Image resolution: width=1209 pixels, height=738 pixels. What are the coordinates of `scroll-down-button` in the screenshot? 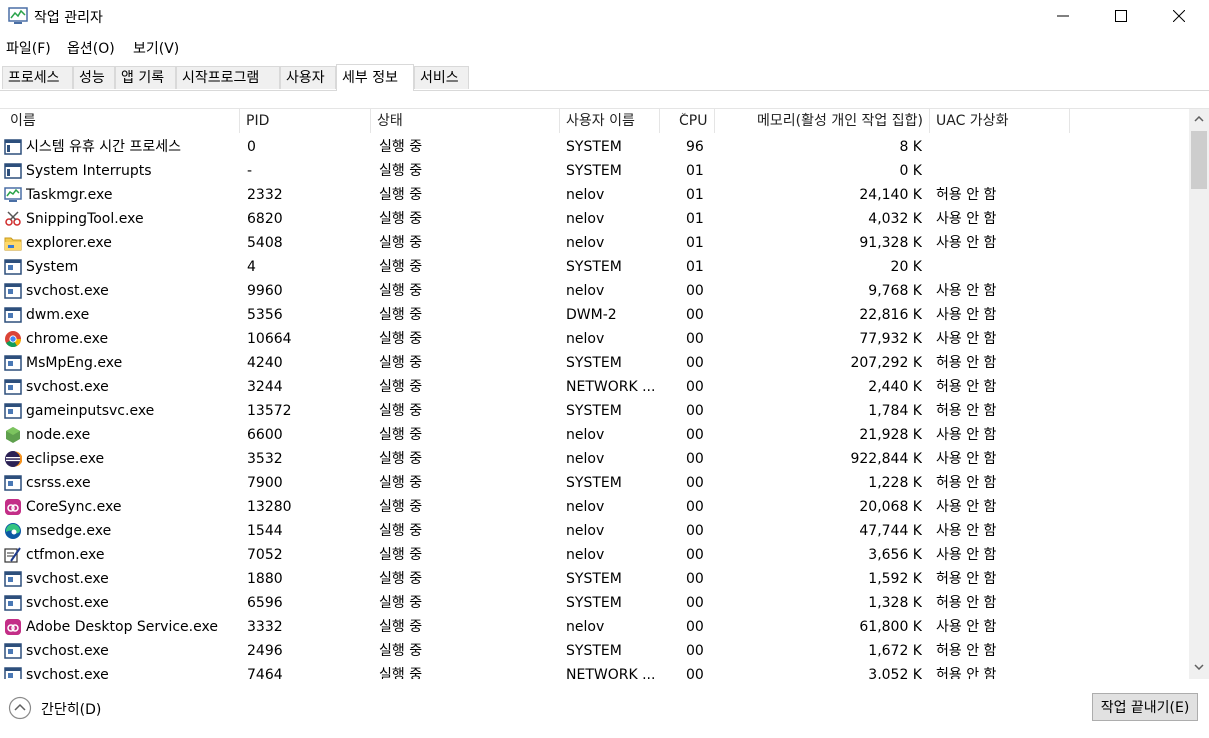 It's located at (1199, 667).